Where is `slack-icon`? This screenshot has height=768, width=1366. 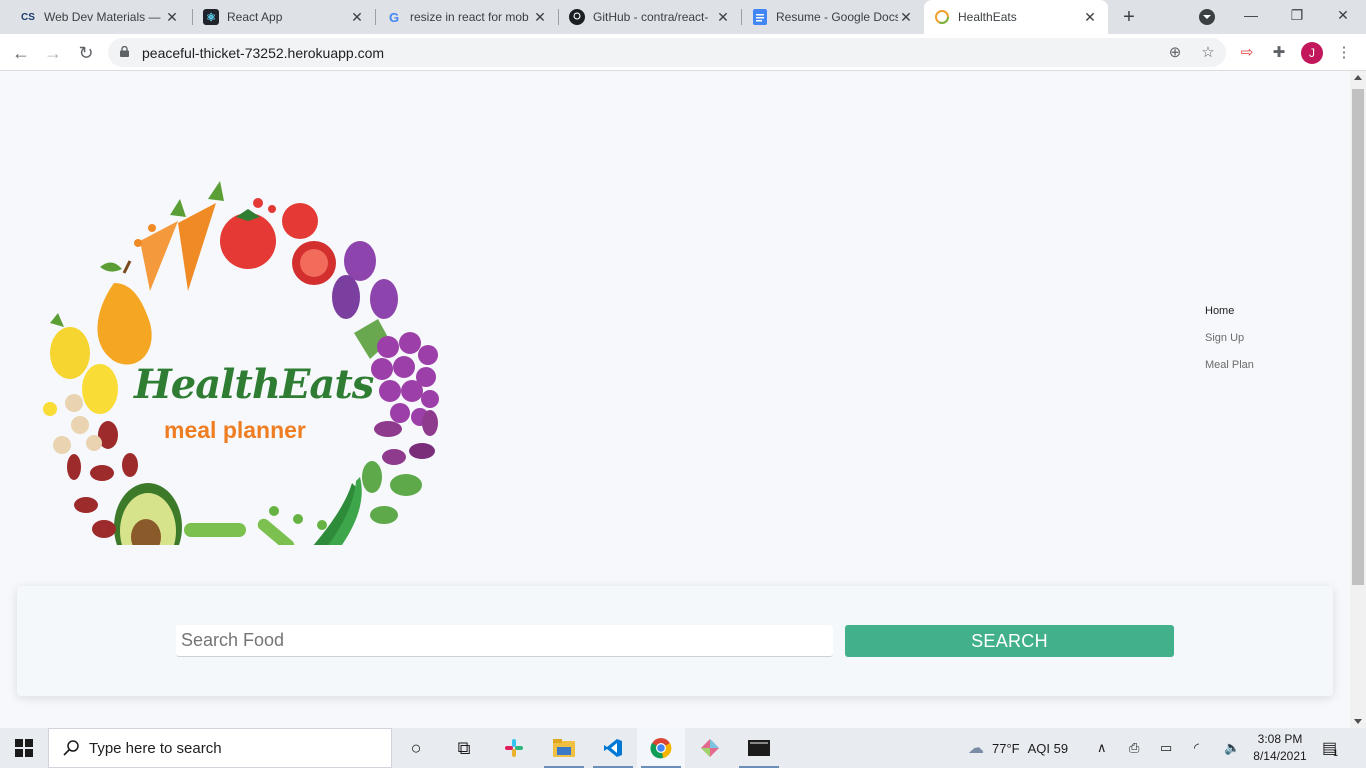
slack-icon is located at coordinates (514, 748).